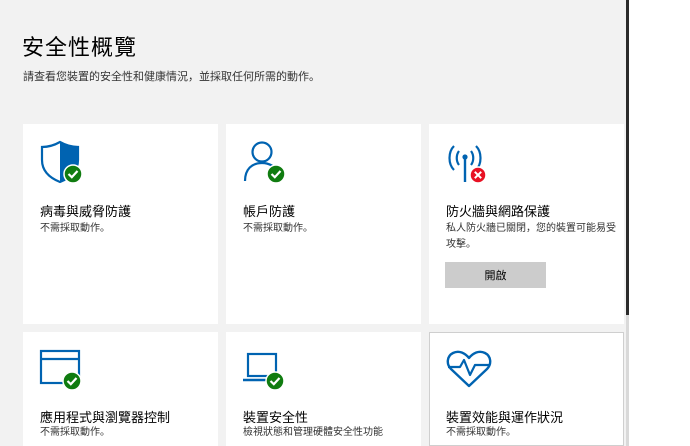 The width and height of the screenshot is (690, 446). I want to click on shield-icon, so click(61, 162).